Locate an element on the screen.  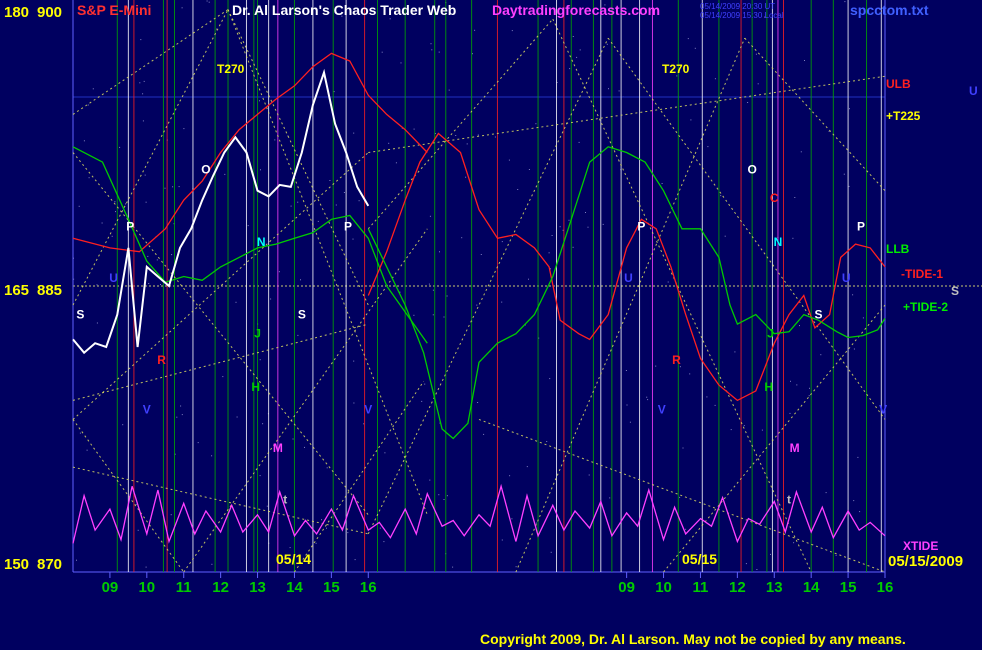
marker-m: M is located at coordinates (278, 448).